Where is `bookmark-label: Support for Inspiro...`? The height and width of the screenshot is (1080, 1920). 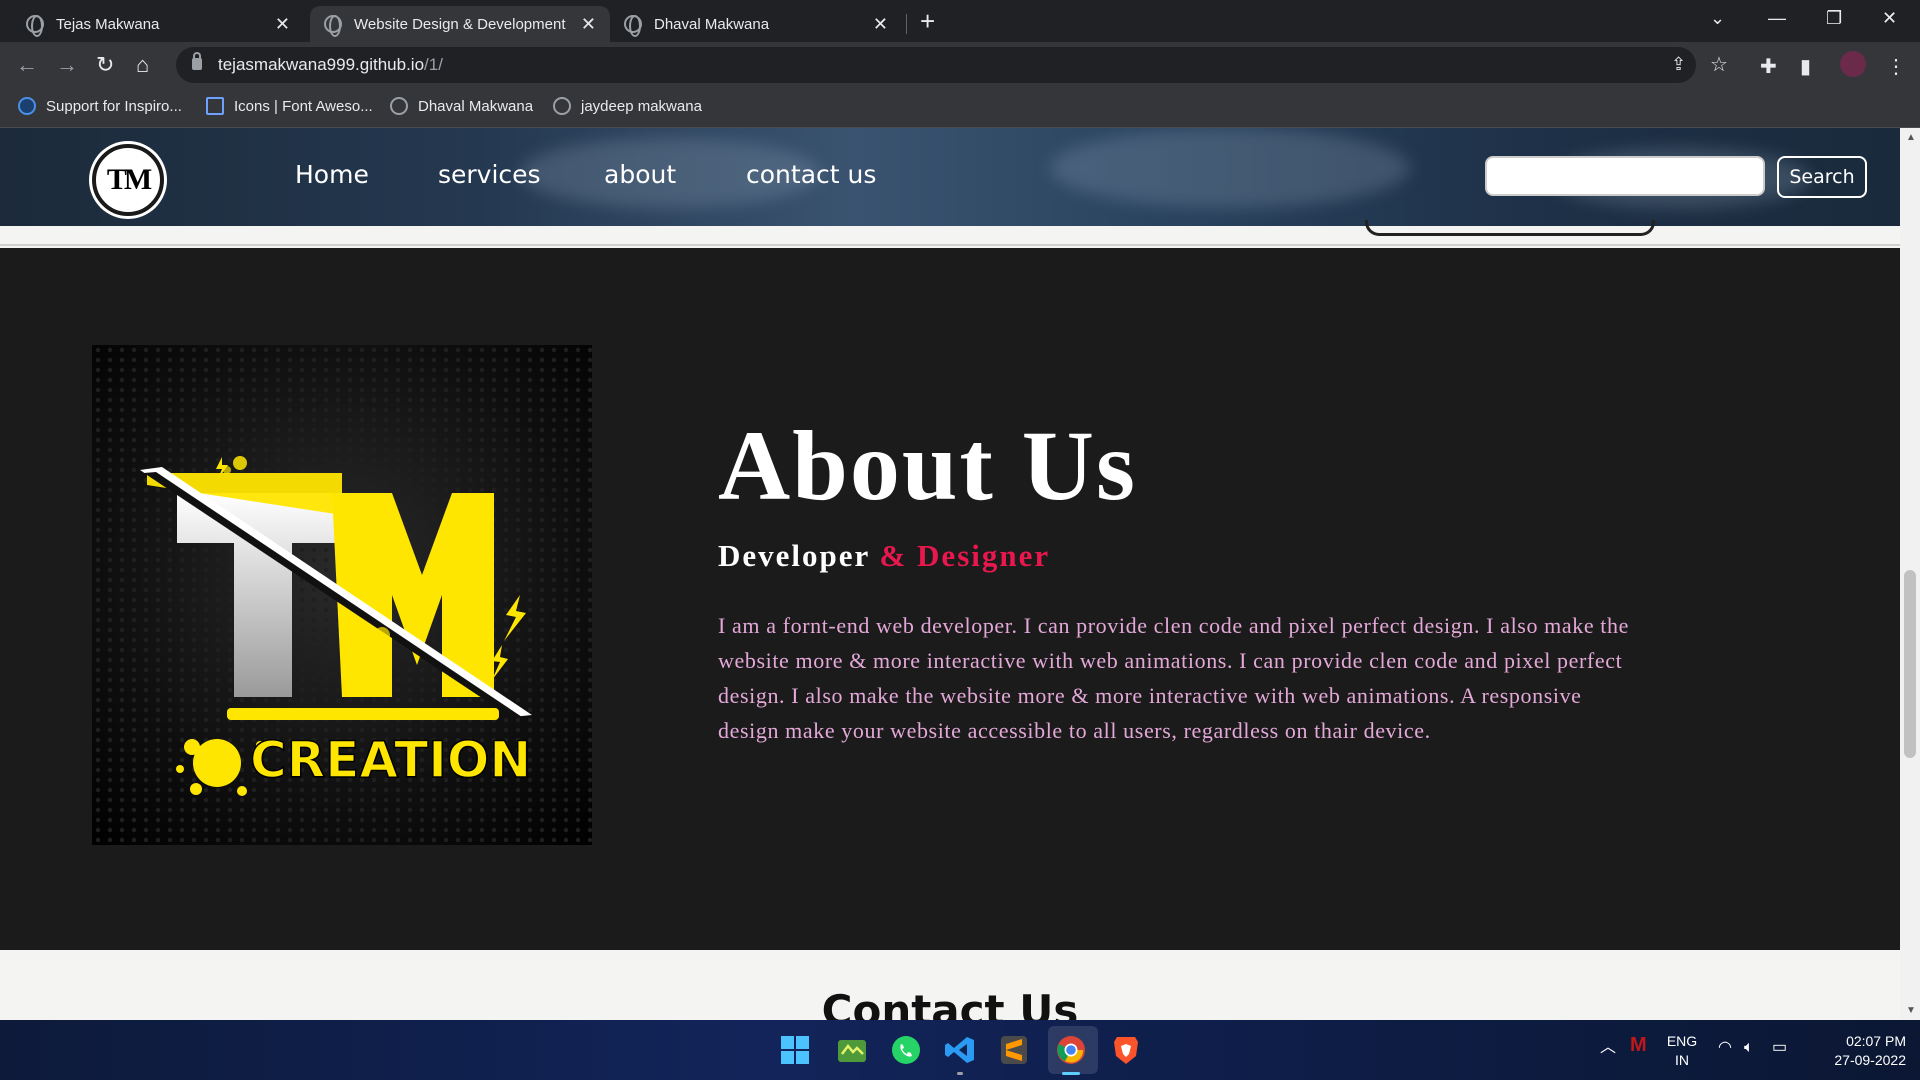
bookmark-label: Support for Inspiro... is located at coordinates (114, 106).